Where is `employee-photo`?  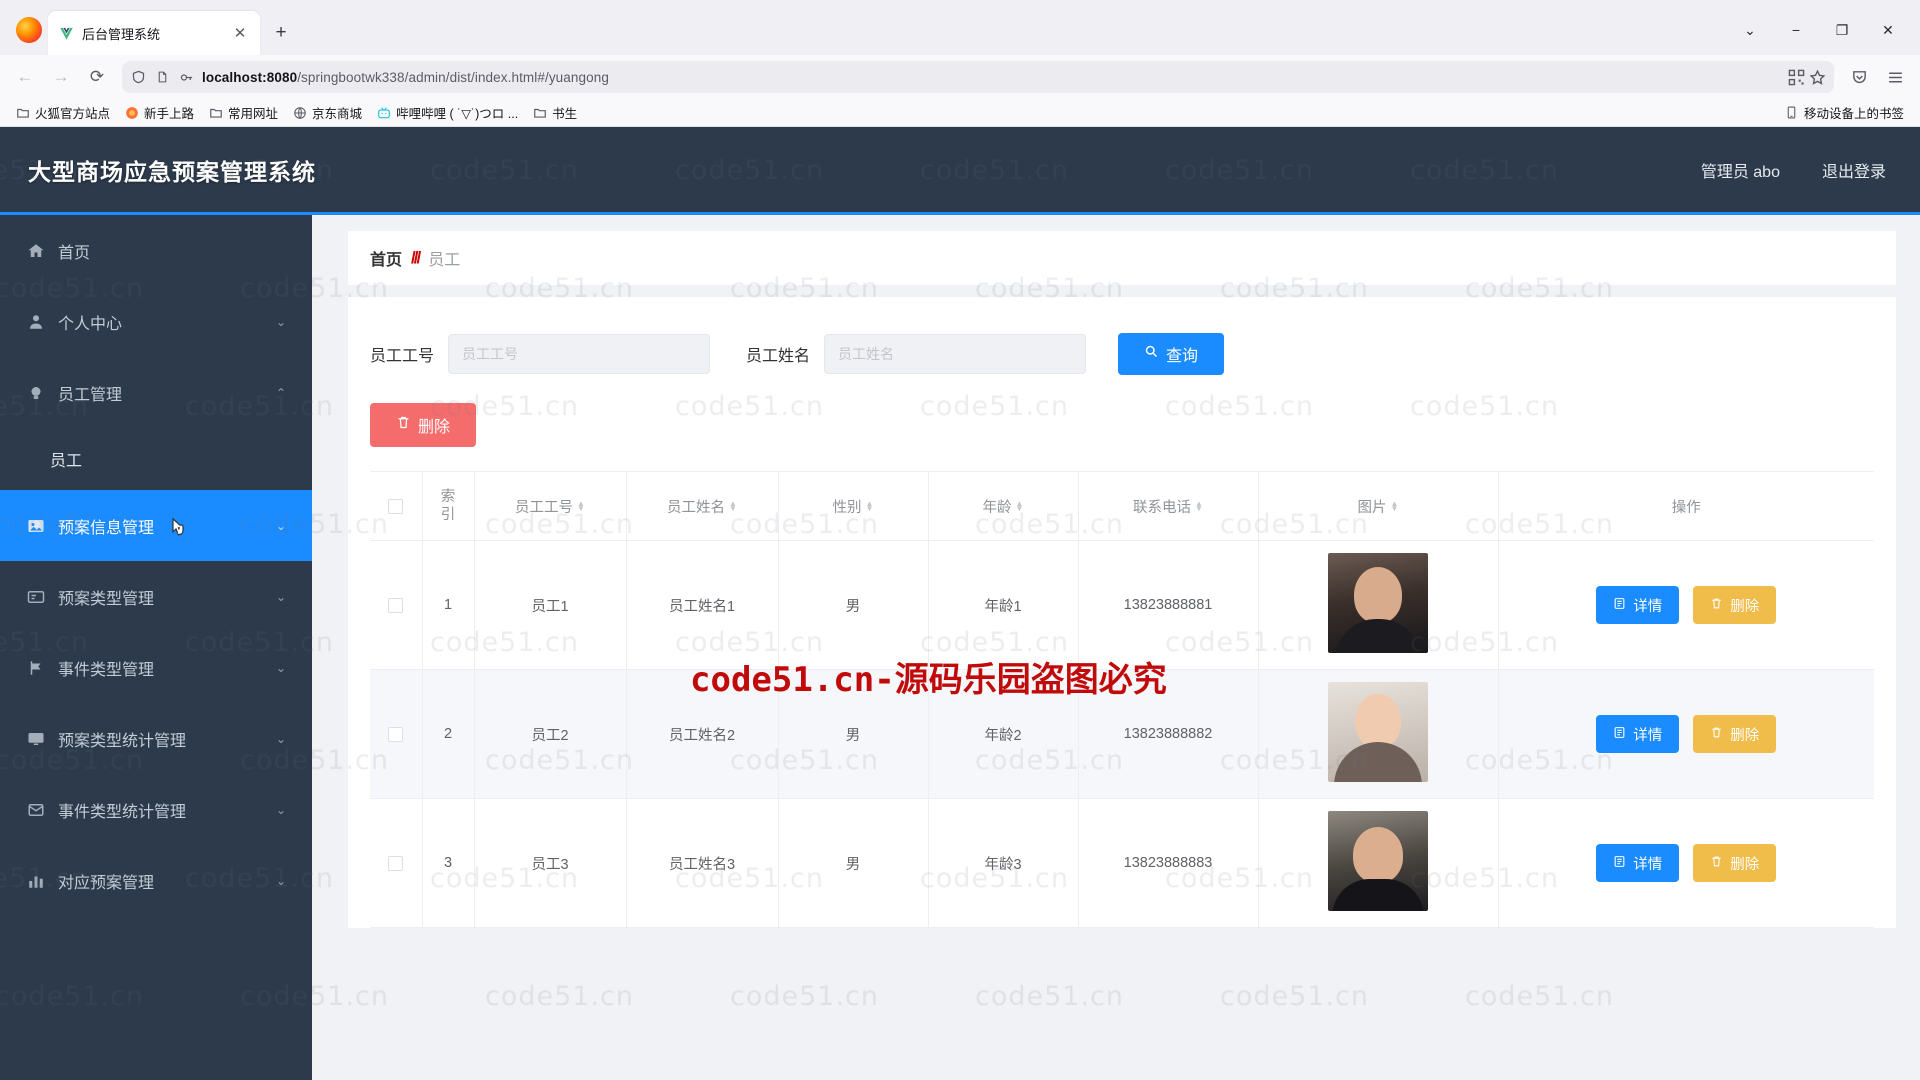
employee-photo is located at coordinates (1378, 732).